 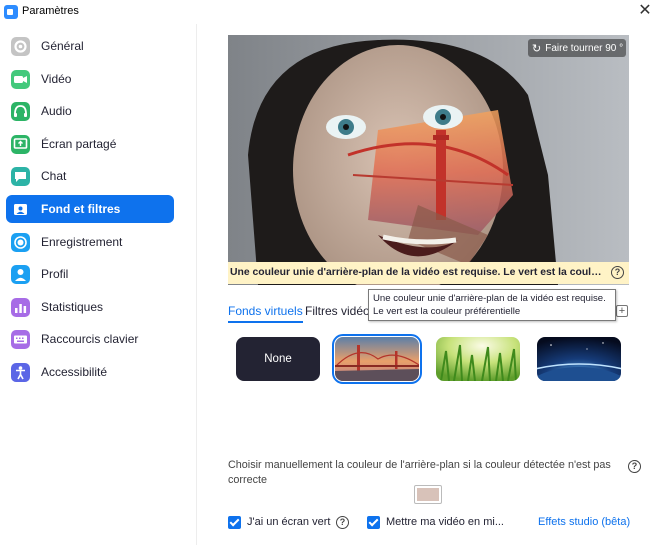 What do you see at coordinates (20, 112) in the screenshot?
I see `headphones-icon` at bounding box center [20, 112].